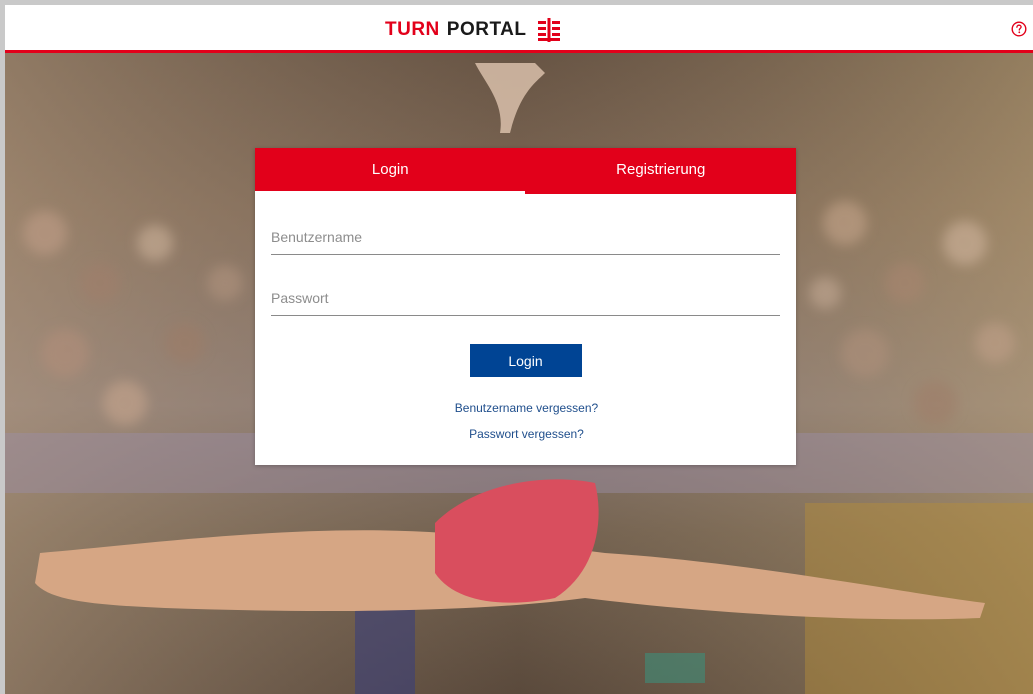 This screenshot has height=694, width=1033. I want to click on help-circle-icon, so click(1019, 29).